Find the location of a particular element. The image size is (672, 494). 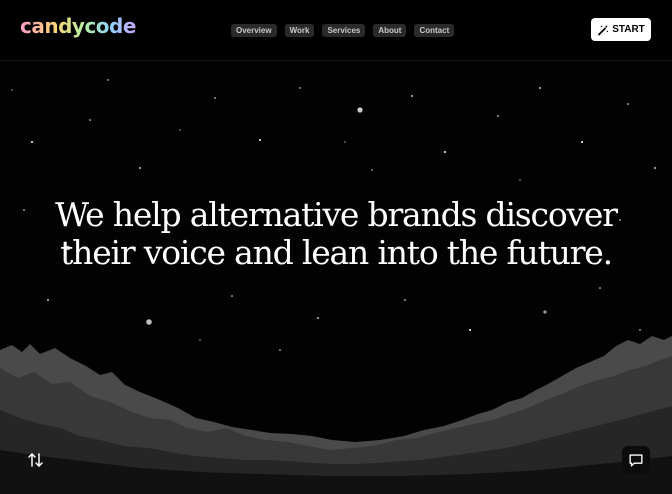

start-button: START is located at coordinates (621, 29).